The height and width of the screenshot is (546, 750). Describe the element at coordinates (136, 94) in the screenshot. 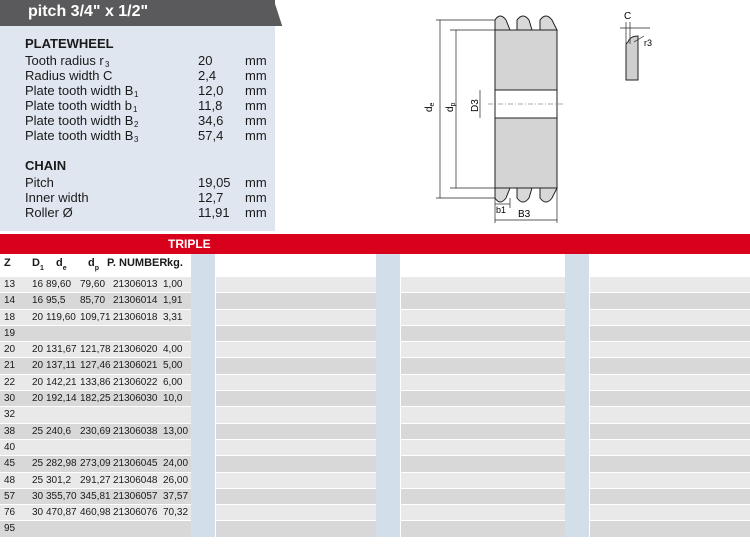

I see `spec-subscript: 1` at that location.